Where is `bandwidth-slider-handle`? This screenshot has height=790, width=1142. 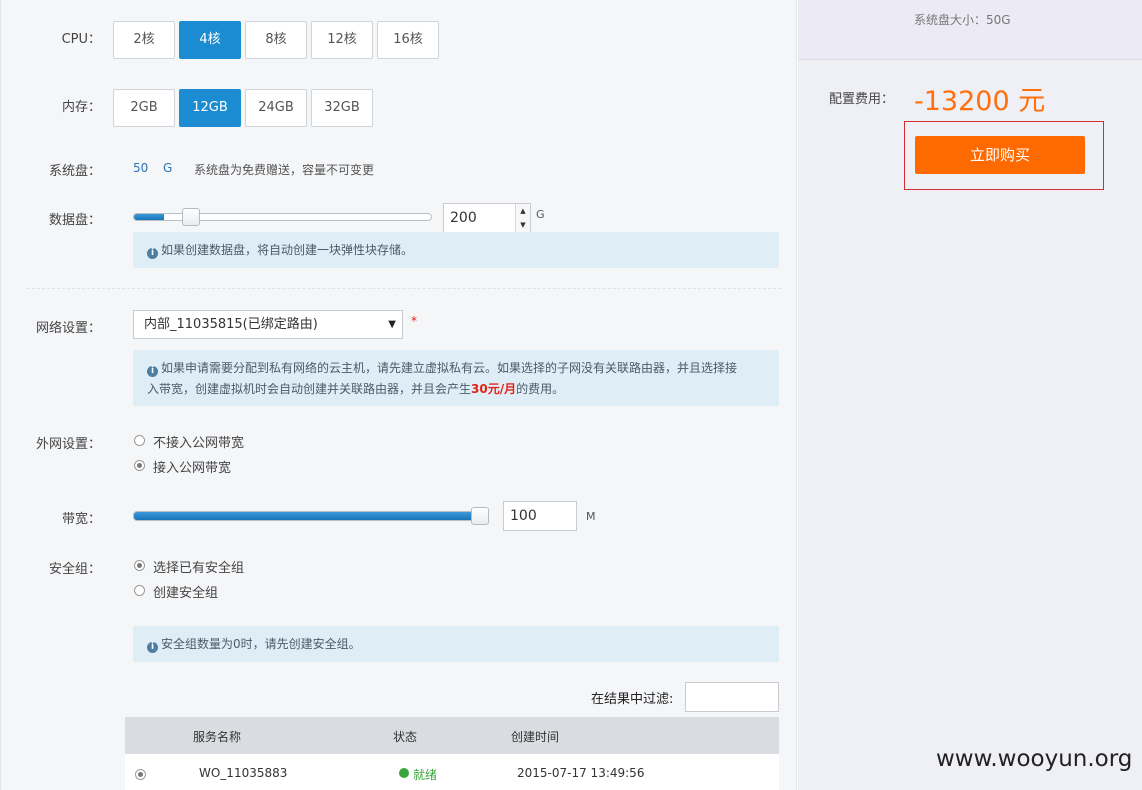
bandwidth-slider-handle is located at coordinates (480, 516).